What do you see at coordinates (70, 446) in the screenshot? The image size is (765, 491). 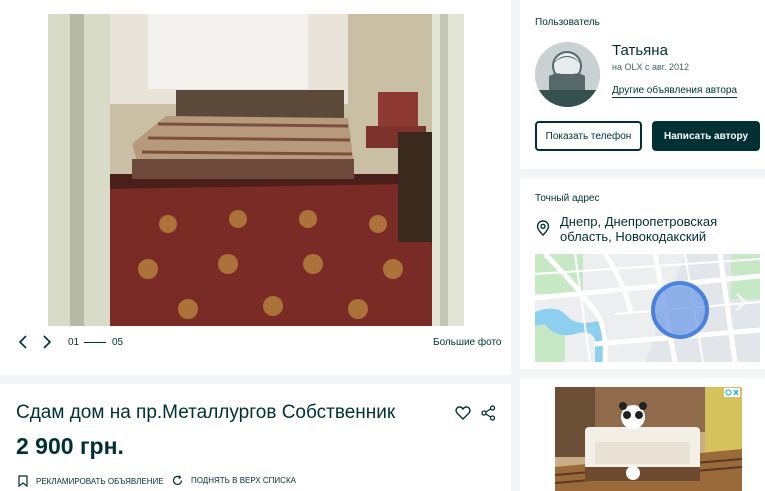 I see `listing-price: 2 900 грн.` at bounding box center [70, 446].